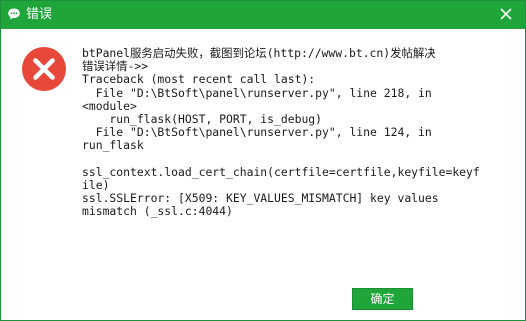  I want to click on message-line: <module>, so click(109, 105).